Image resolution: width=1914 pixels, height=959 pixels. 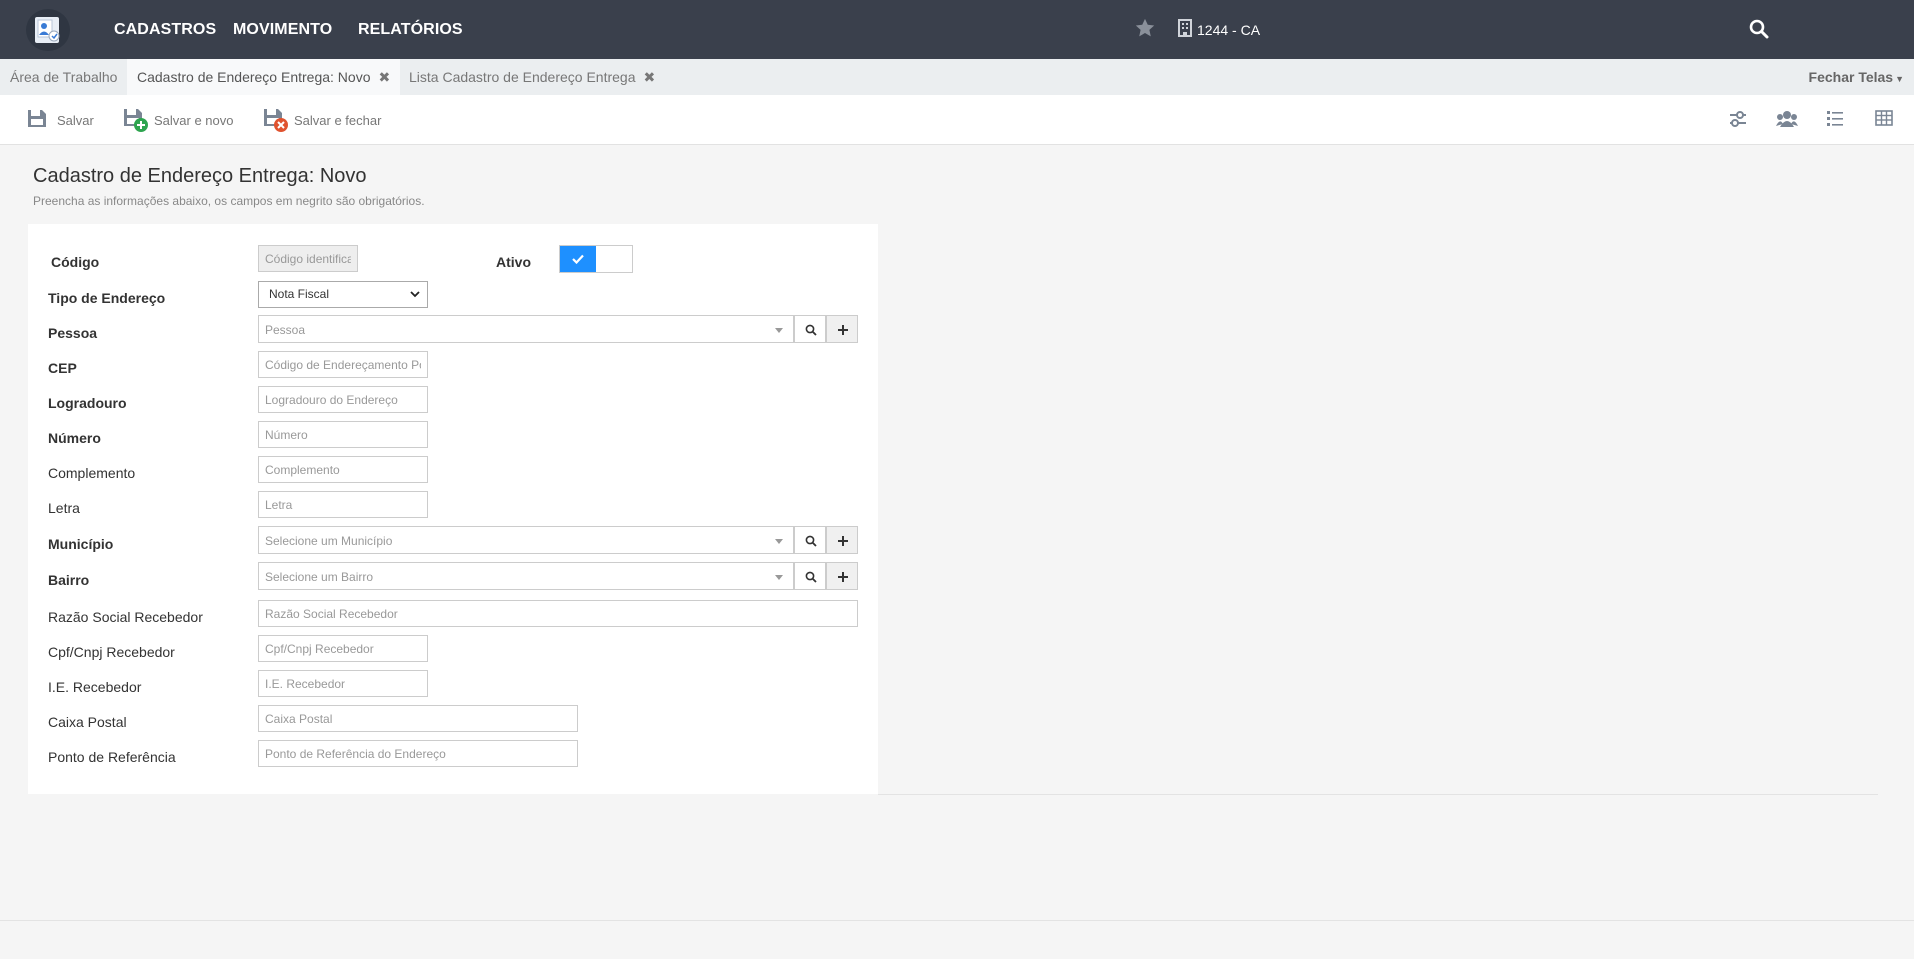 I want to click on save-and-close-button: Salvar e fechar, so click(x=328, y=120).